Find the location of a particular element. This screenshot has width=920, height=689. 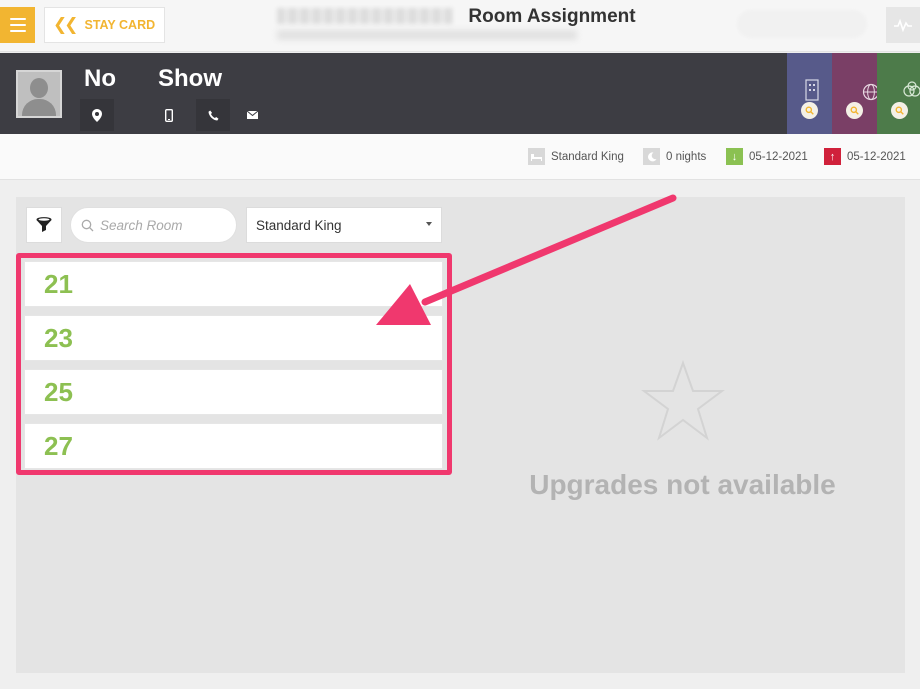

nights-info: 0 nights is located at coordinates (674, 156).